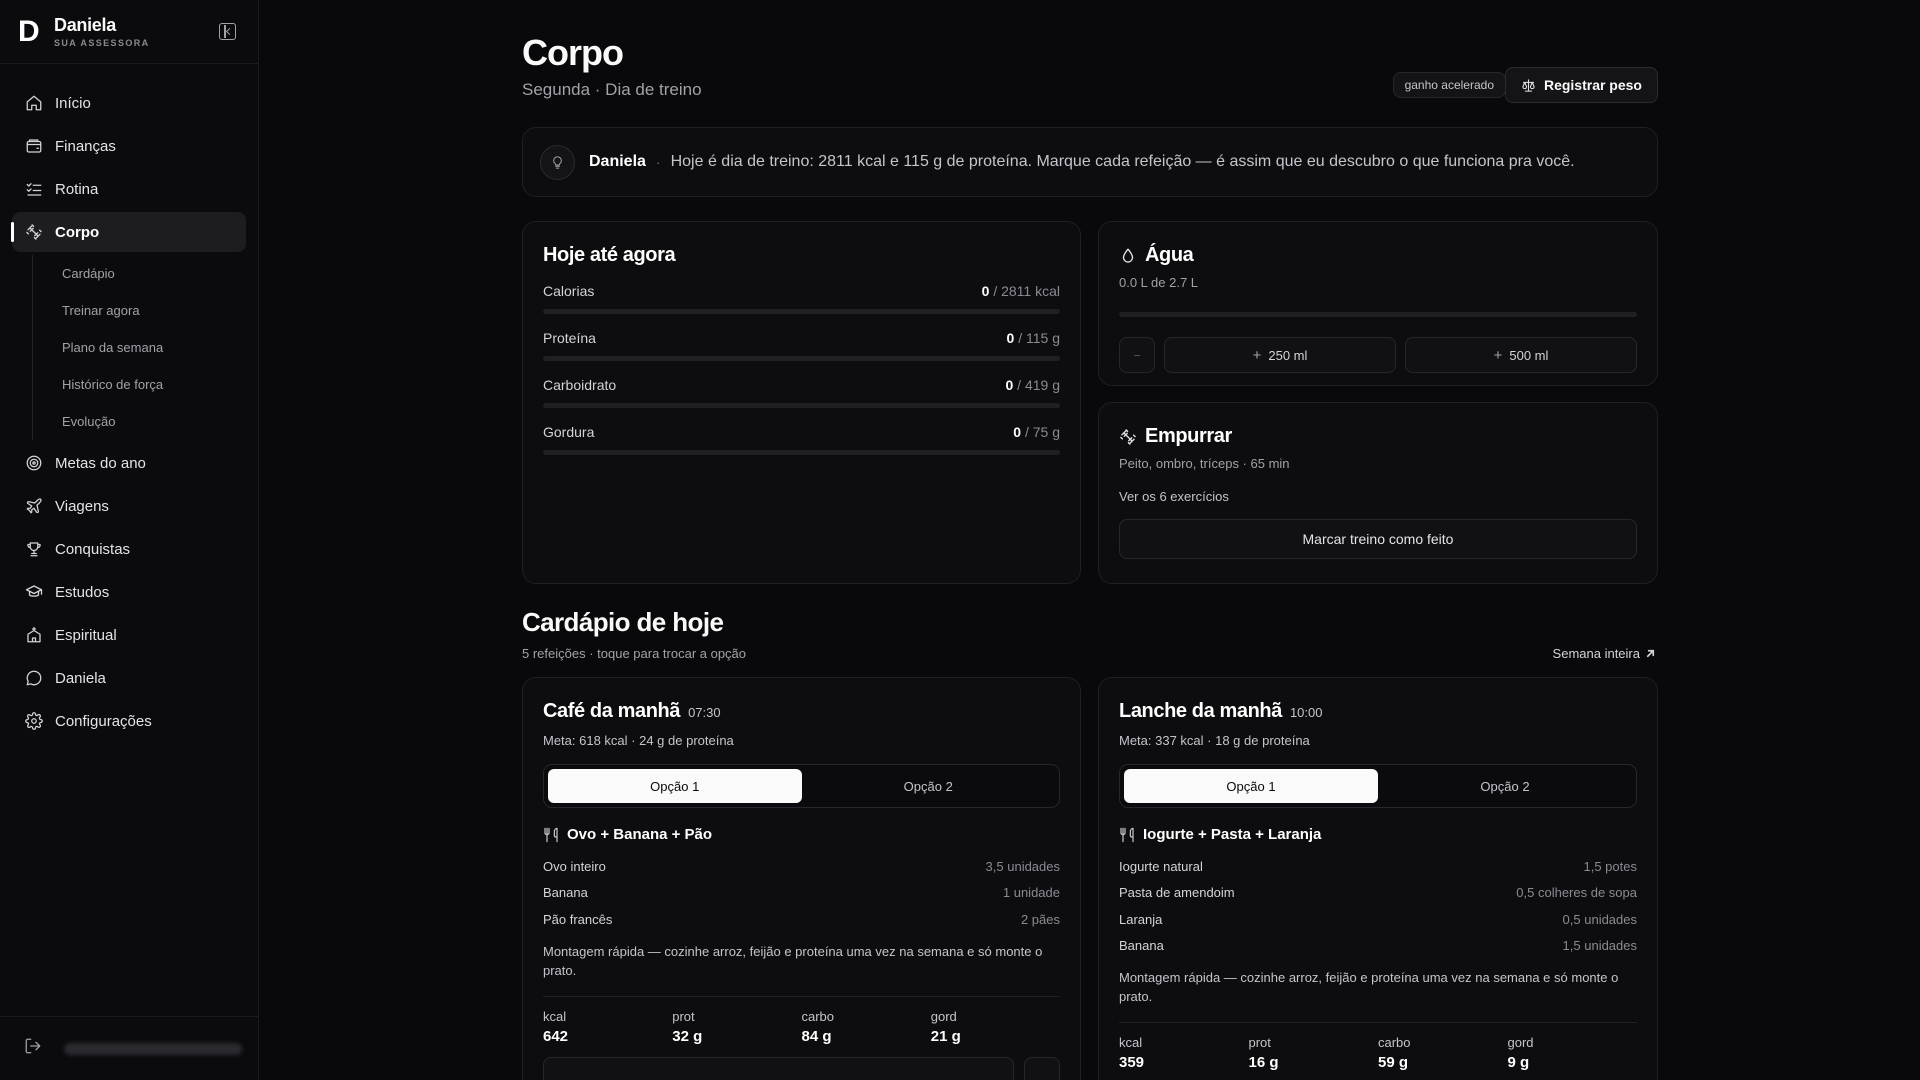  Describe the element at coordinates (609, 255) in the screenshot. I see `today-title: Hoje até agora` at that location.